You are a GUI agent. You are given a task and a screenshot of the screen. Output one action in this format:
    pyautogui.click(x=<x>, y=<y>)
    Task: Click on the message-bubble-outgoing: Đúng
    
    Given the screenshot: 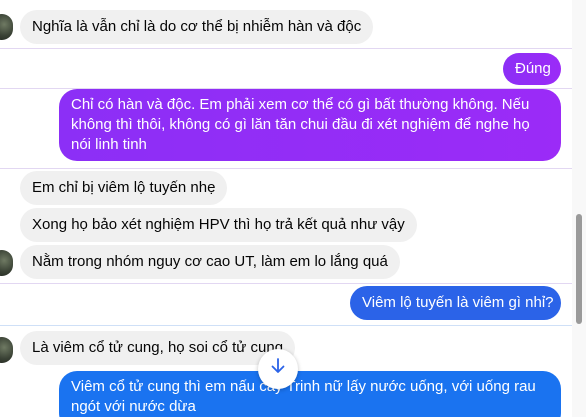 What is the action you would take?
    pyautogui.click(x=532, y=69)
    